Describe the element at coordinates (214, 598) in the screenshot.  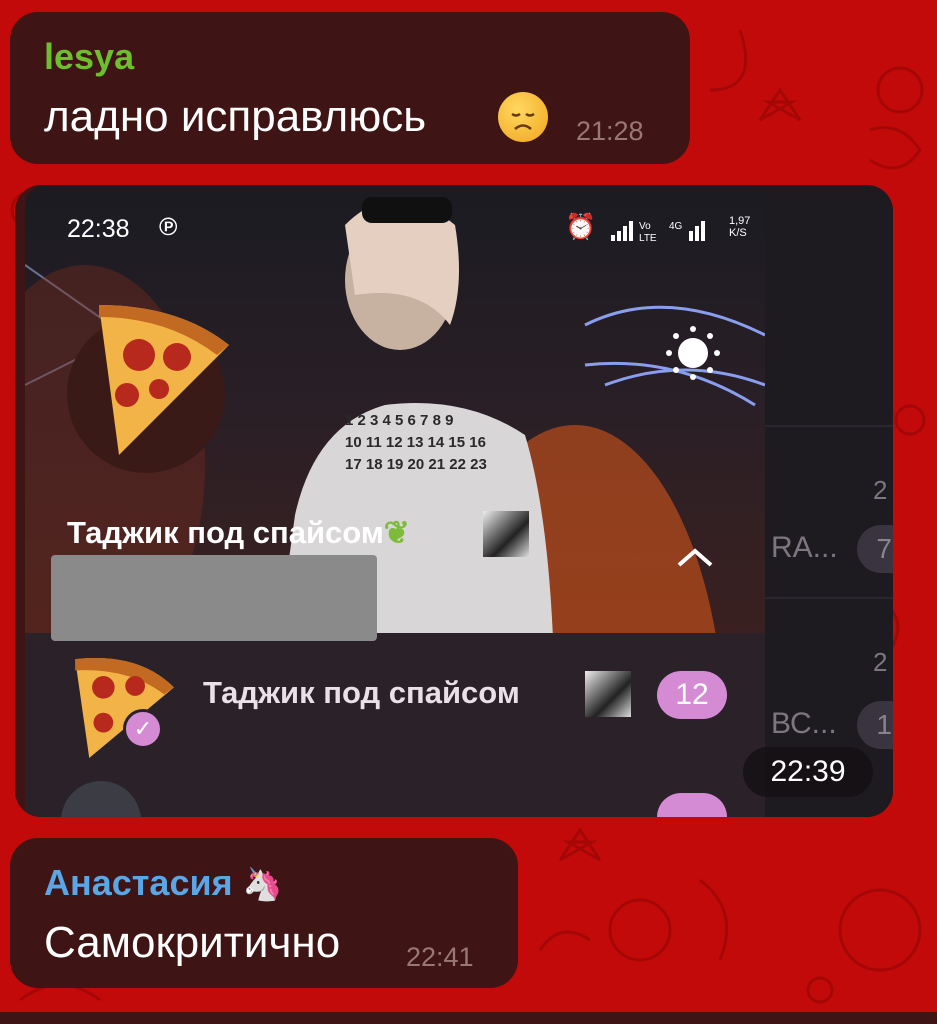
I see `redacted-block` at that location.